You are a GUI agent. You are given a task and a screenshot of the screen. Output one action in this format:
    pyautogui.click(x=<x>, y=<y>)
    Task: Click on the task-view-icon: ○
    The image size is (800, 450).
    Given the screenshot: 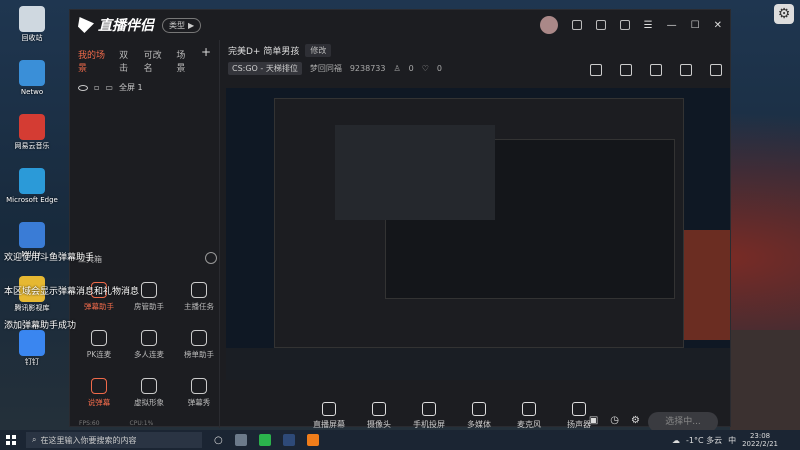 What is the action you would take?
    pyautogui.click(x=218, y=440)
    